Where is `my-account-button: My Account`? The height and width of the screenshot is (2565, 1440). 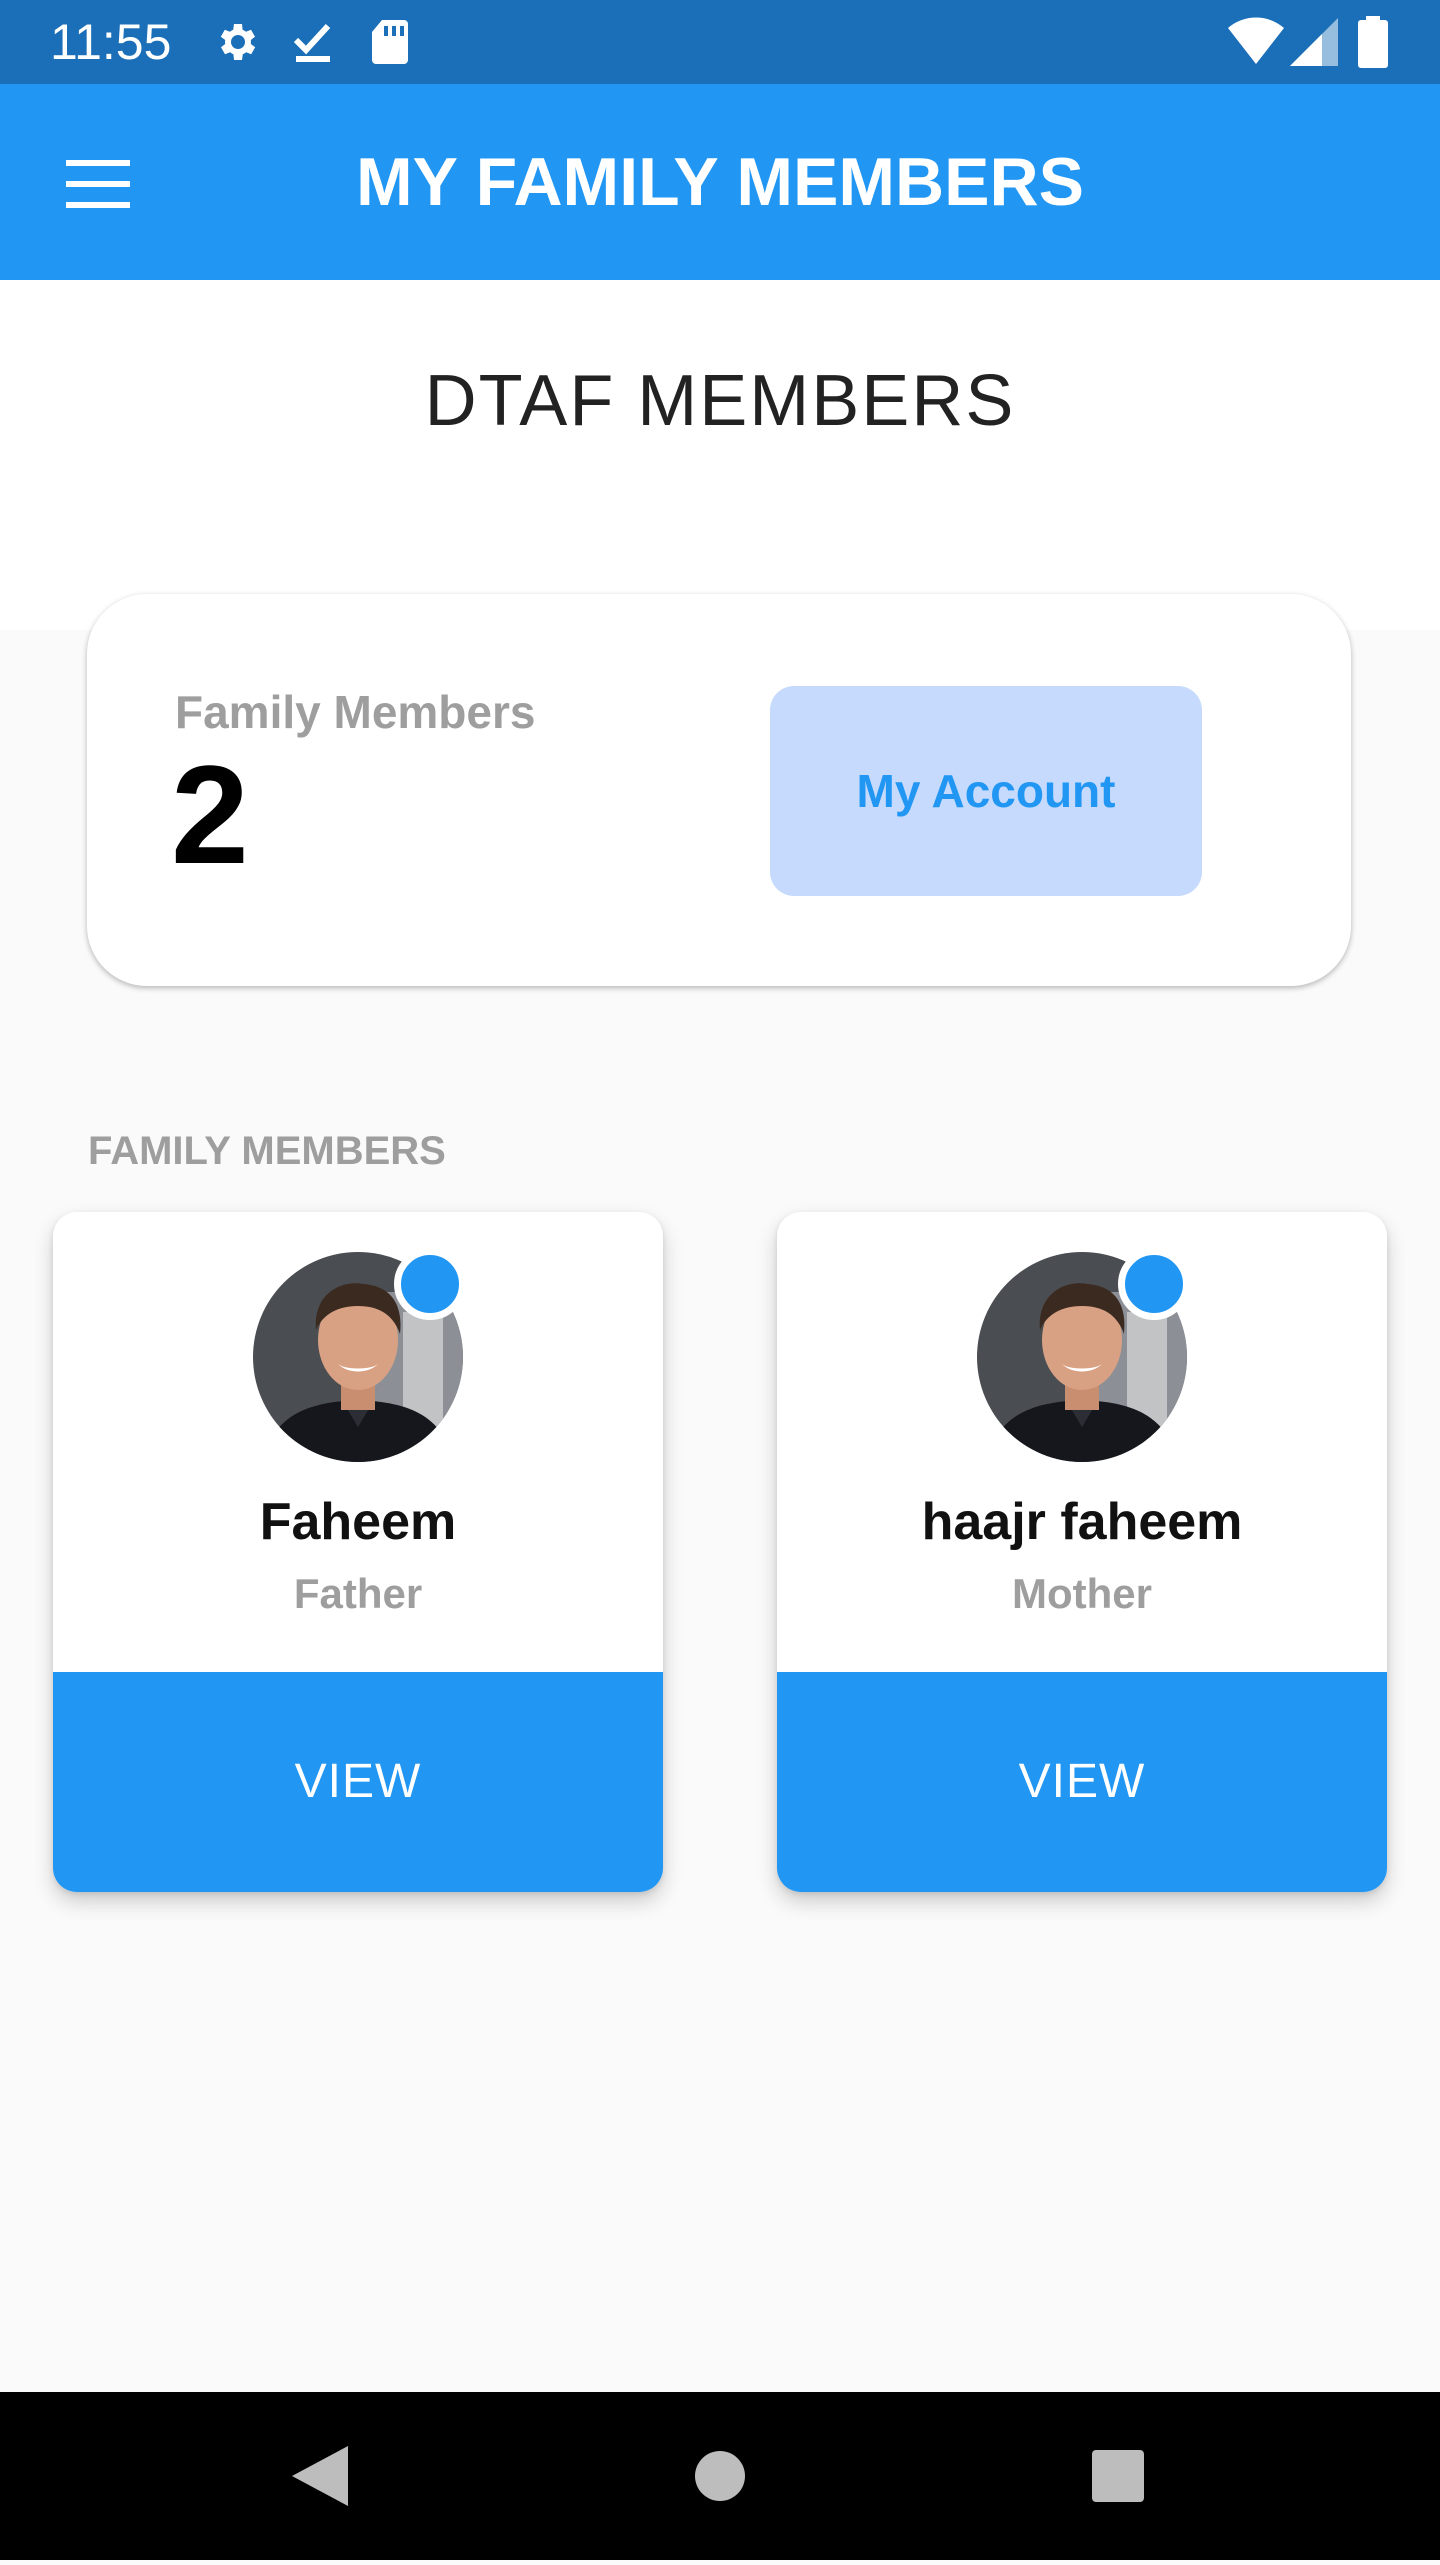 my-account-button: My Account is located at coordinates (986, 791).